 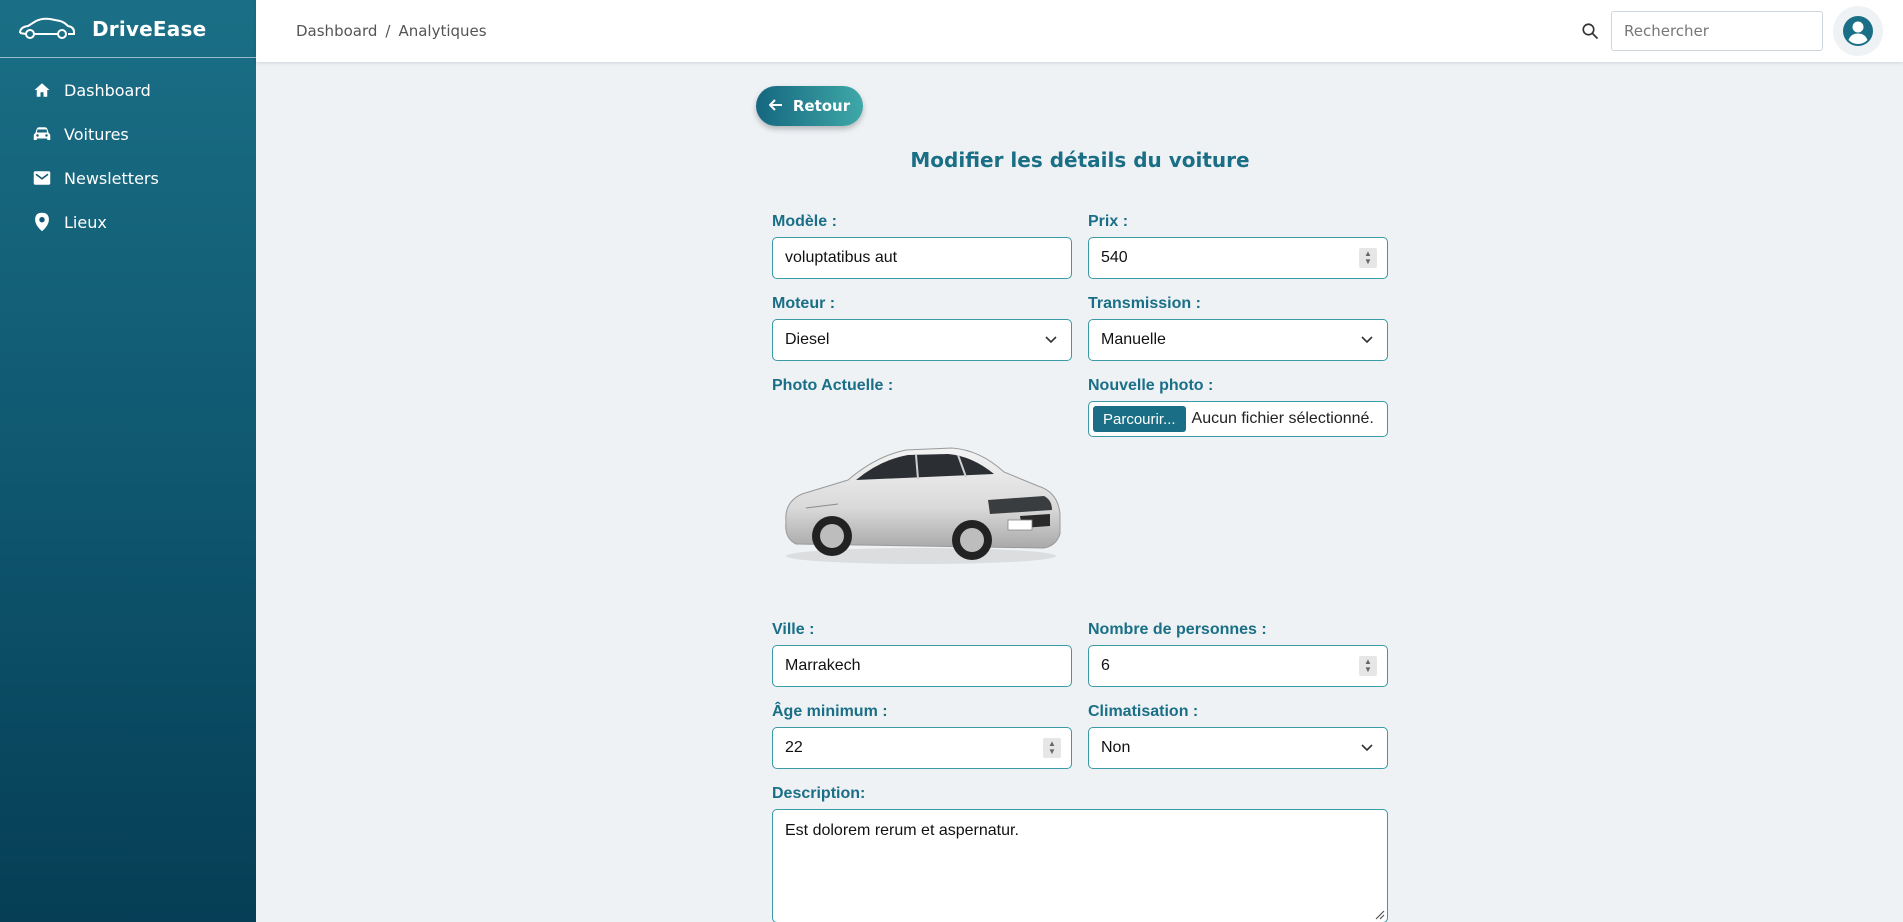 What do you see at coordinates (1151, 385) in the screenshot?
I see `nouvelle-photo-label: Nouvelle photo :` at bounding box center [1151, 385].